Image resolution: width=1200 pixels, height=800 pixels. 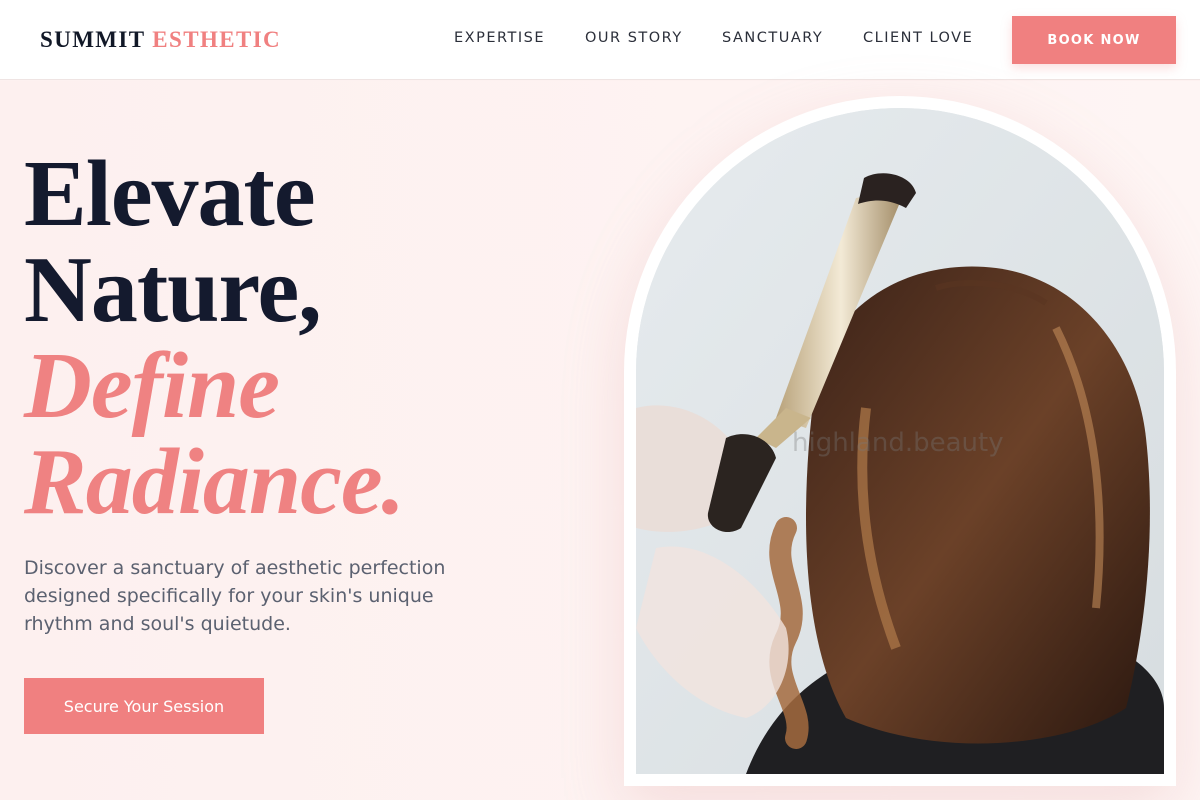 I want to click on headline-line-4: Radiance., so click(x=214, y=482).